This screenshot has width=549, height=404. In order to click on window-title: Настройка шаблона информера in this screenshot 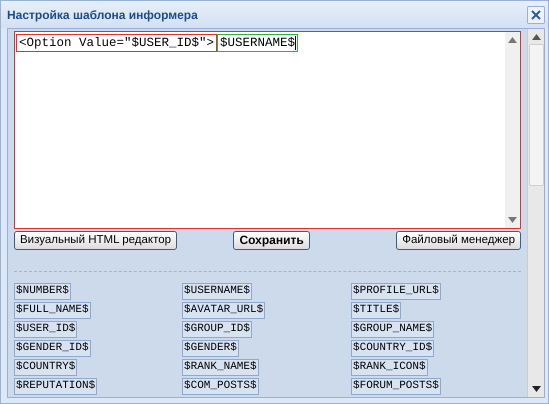, I will do `click(102, 15)`.